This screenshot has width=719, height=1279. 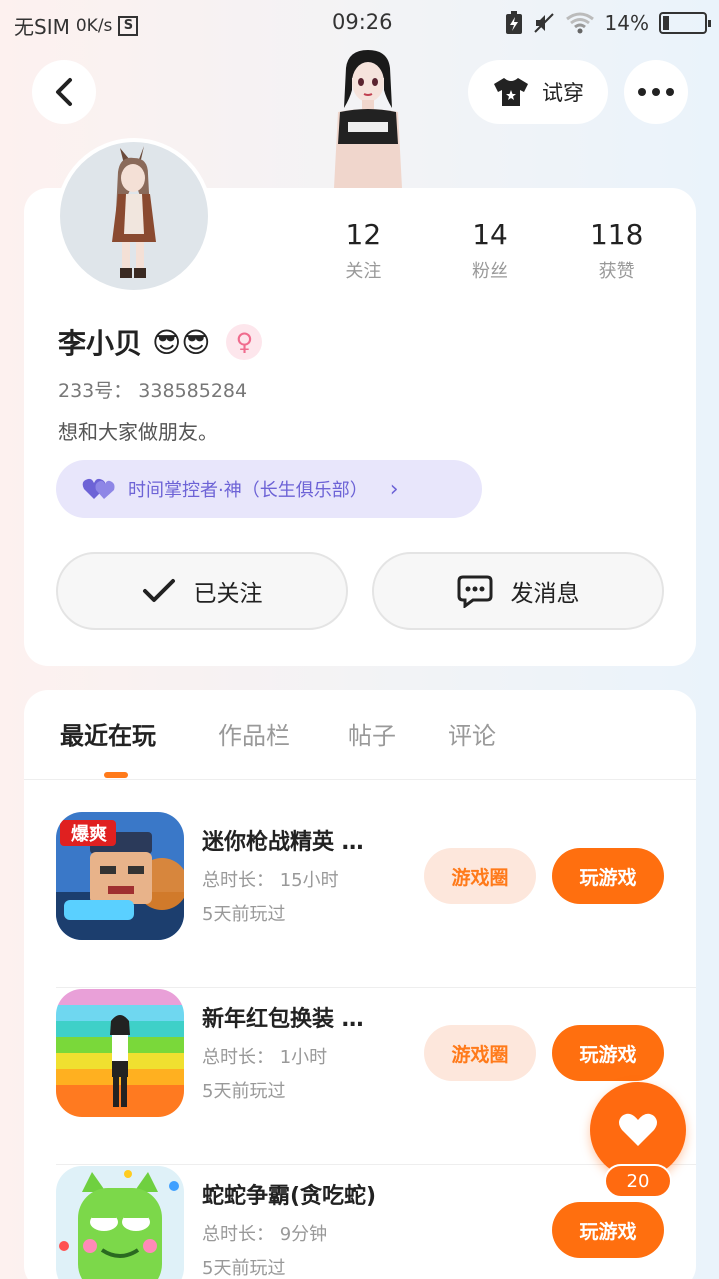 I want to click on like-count-badge: 20, so click(x=638, y=1181).